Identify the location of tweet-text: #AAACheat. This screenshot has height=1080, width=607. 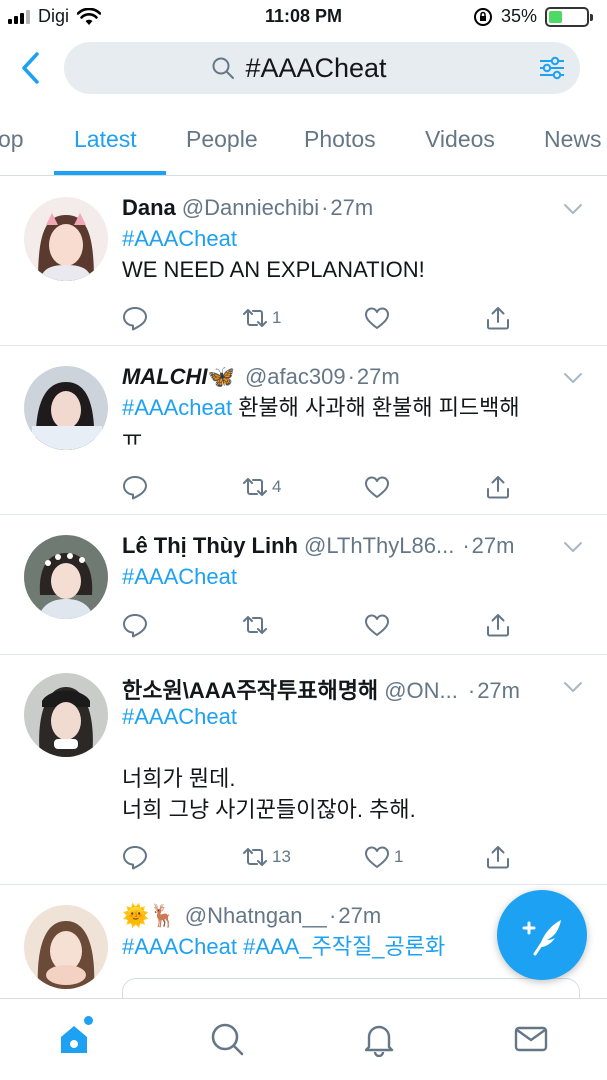
(349, 576).